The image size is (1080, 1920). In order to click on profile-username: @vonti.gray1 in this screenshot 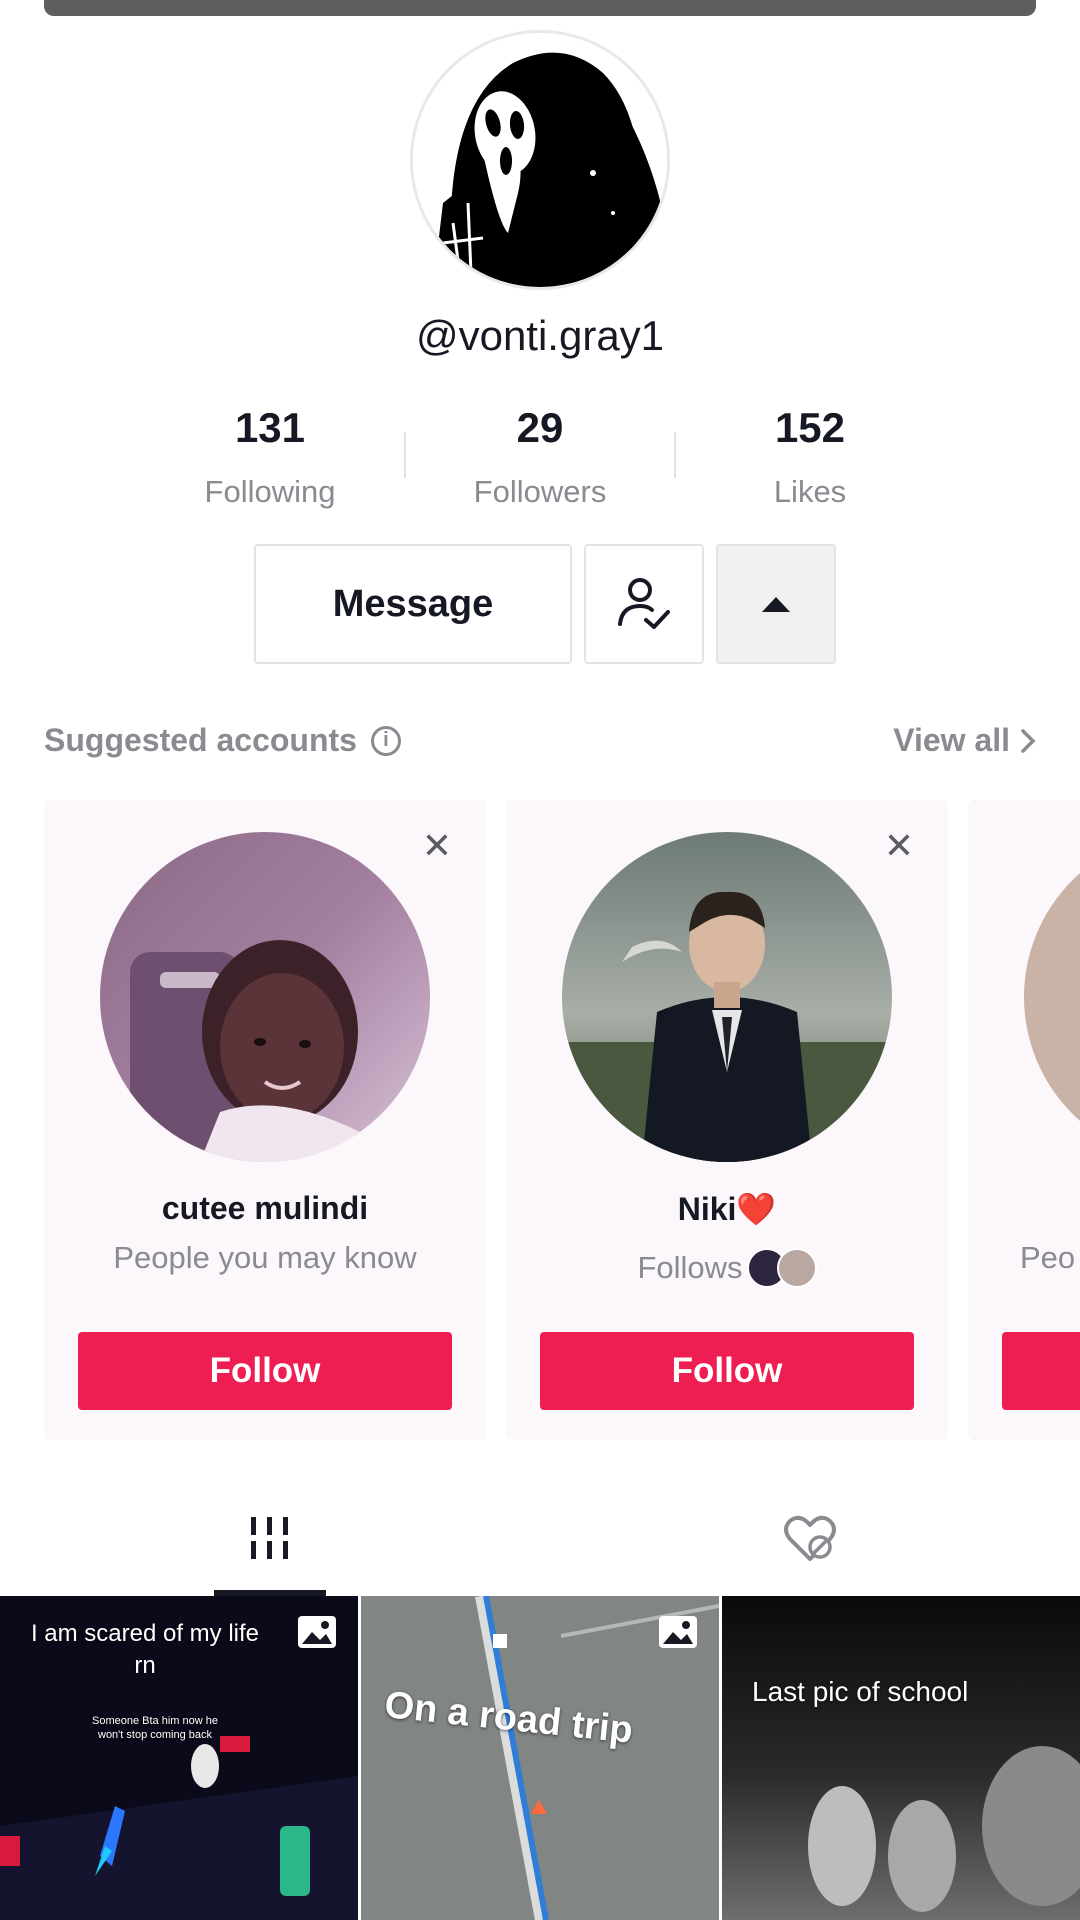, I will do `click(540, 335)`.